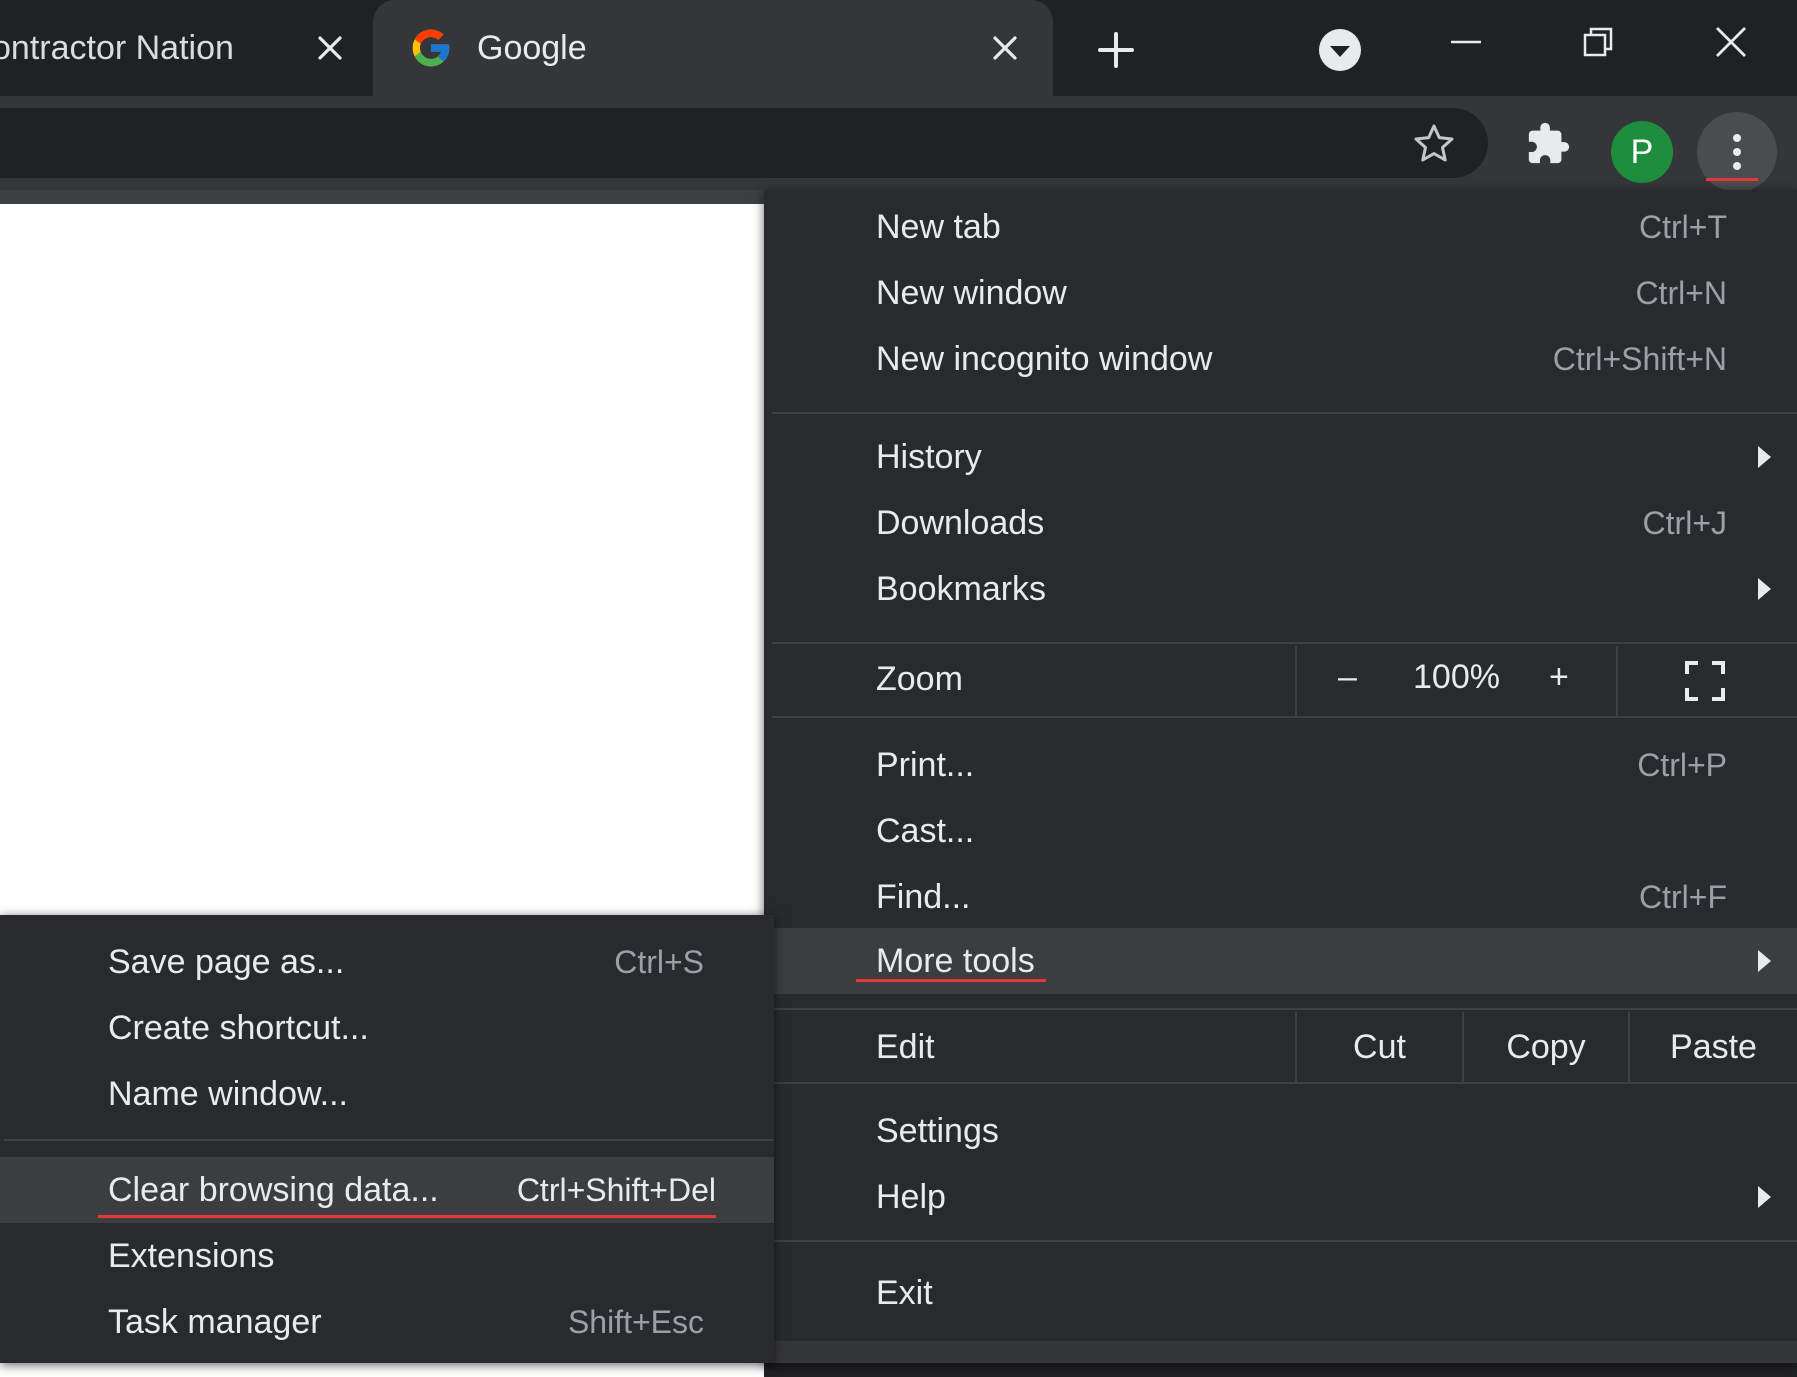 The image size is (1797, 1377). What do you see at coordinates (1280, 1293) in the screenshot?
I see `menu-item-exit: Exit` at bounding box center [1280, 1293].